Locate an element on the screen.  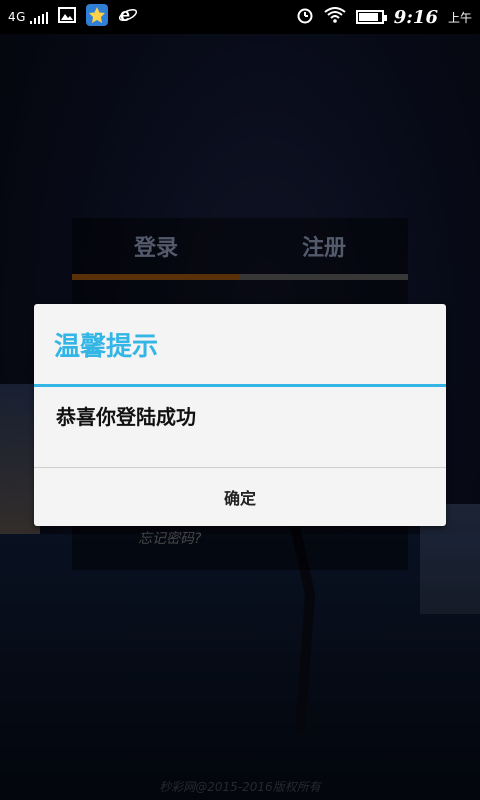
dialog-title: 温馨提示 is located at coordinates (106, 346).